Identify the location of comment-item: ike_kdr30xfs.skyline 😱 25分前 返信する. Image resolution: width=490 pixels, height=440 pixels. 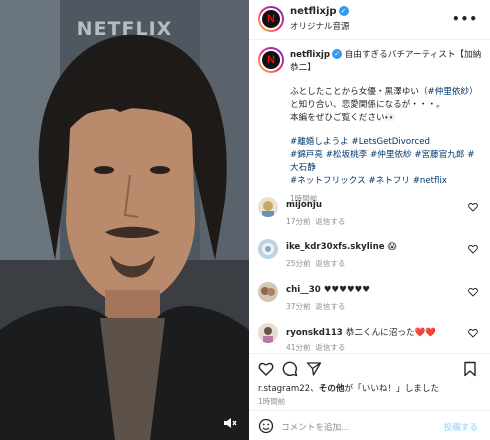
(369, 259).